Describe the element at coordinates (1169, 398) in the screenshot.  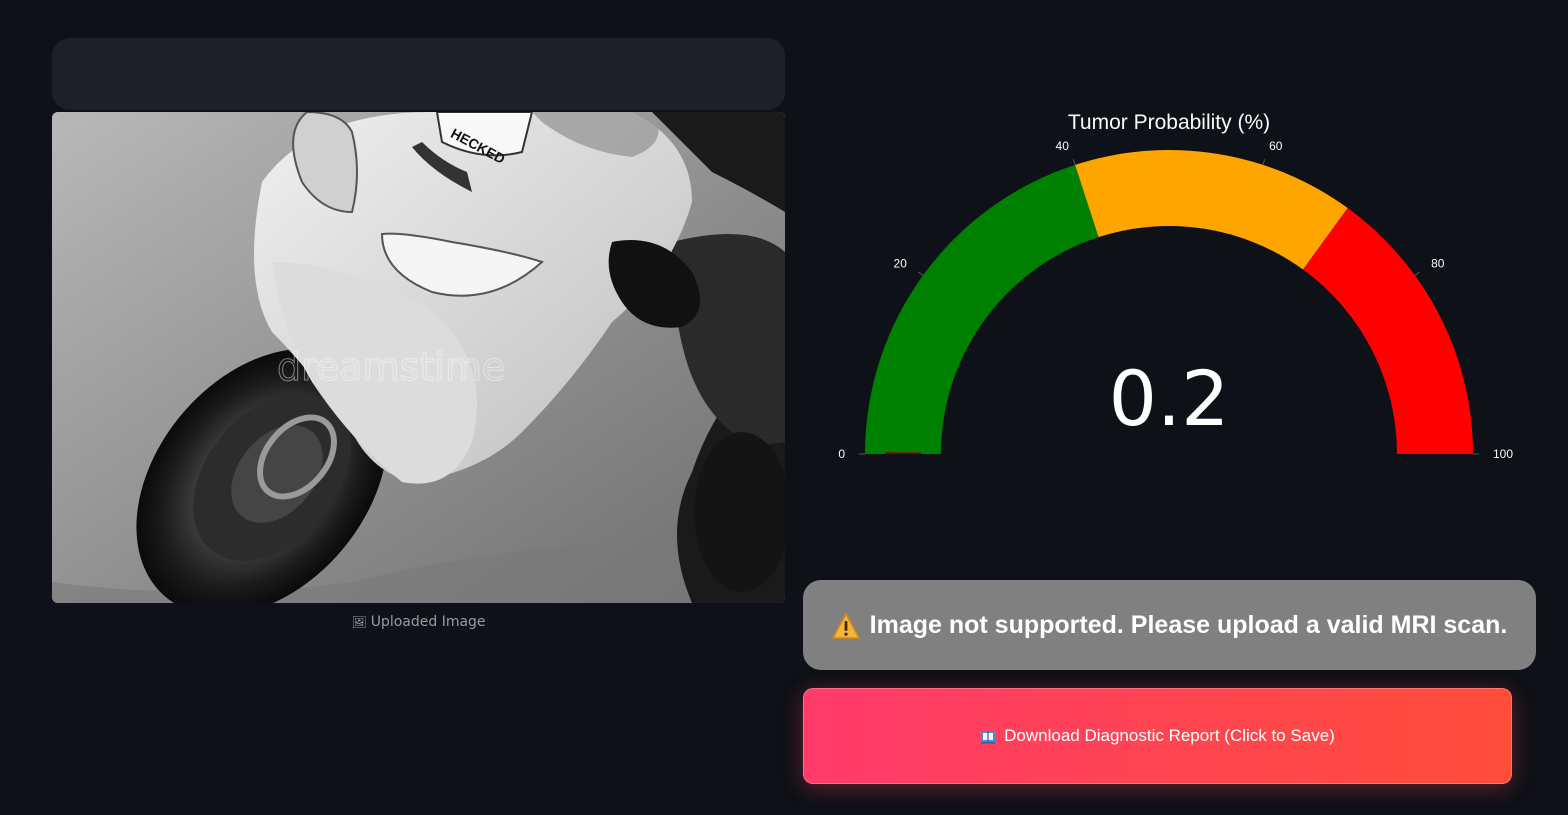
I see `gauge-value: 0.2` at that location.